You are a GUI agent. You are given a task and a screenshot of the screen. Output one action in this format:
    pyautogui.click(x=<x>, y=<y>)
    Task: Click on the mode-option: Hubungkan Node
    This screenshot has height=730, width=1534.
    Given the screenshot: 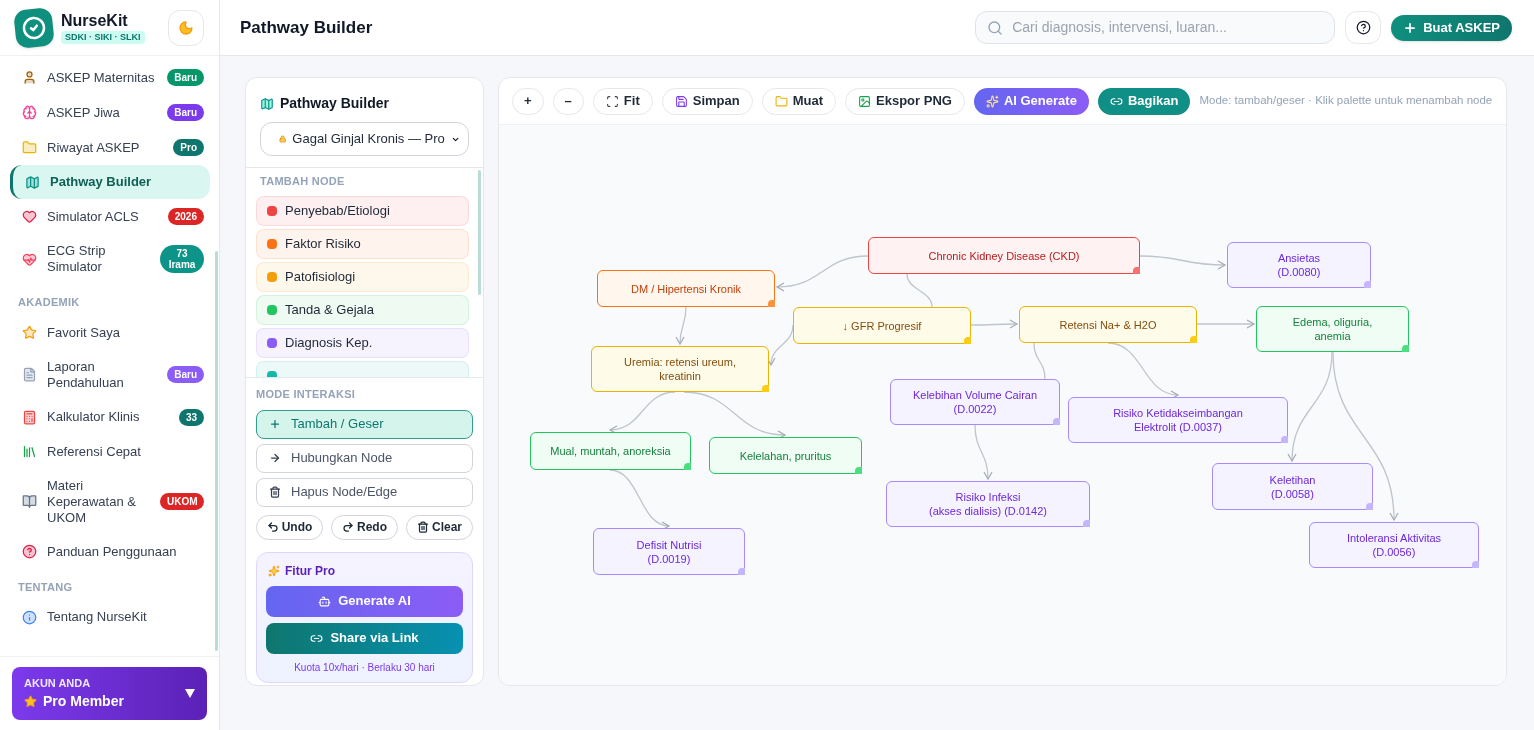 What is the action you would take?
    pyautogui.click(x=364, y=458)
    